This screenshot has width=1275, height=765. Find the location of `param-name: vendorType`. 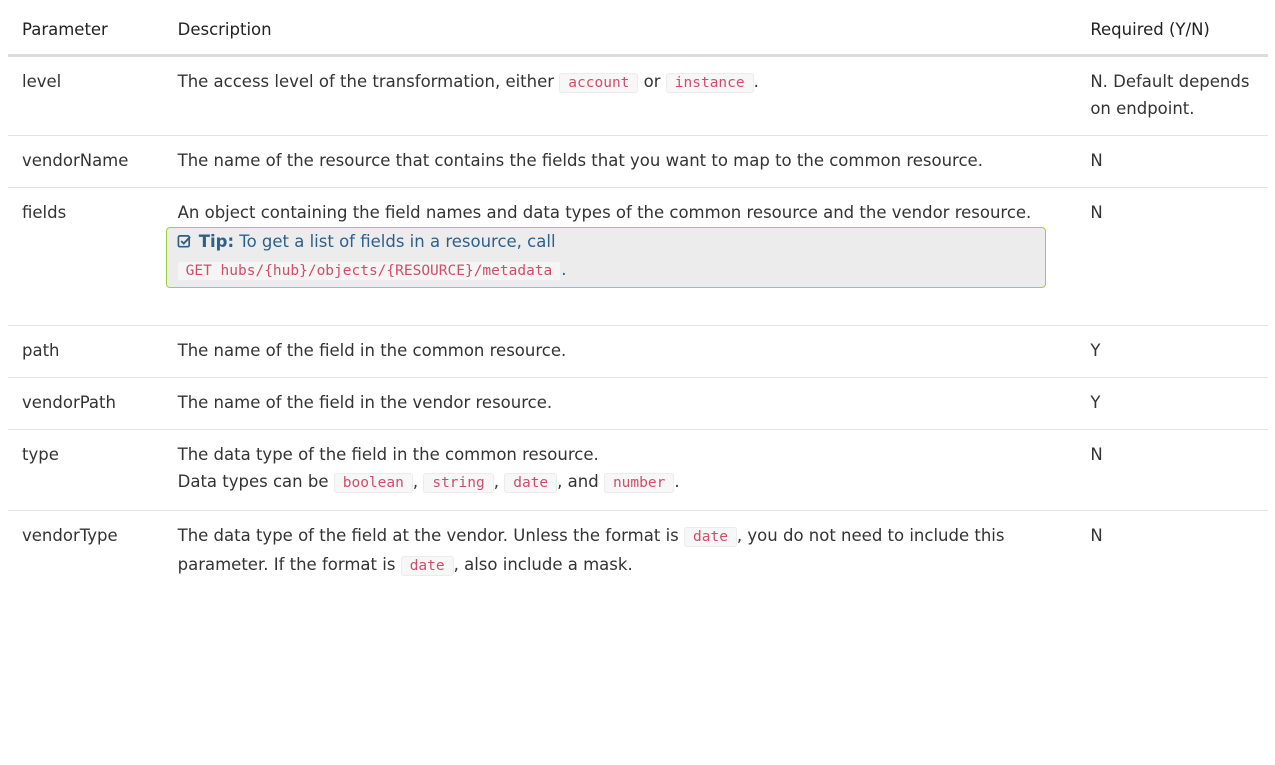

param-name: vendorType is located at coordinates (70, 535).